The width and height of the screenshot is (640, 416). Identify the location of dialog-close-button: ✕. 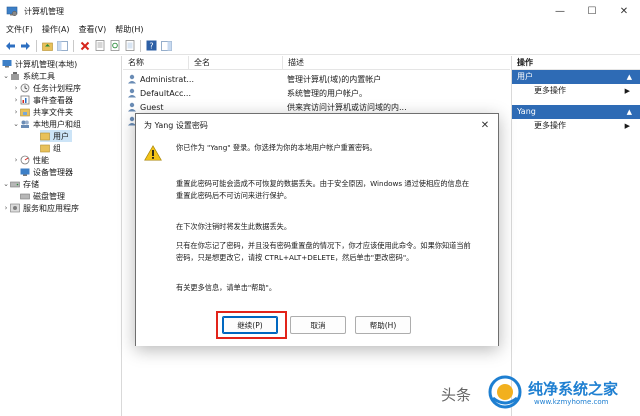
(485, 125).